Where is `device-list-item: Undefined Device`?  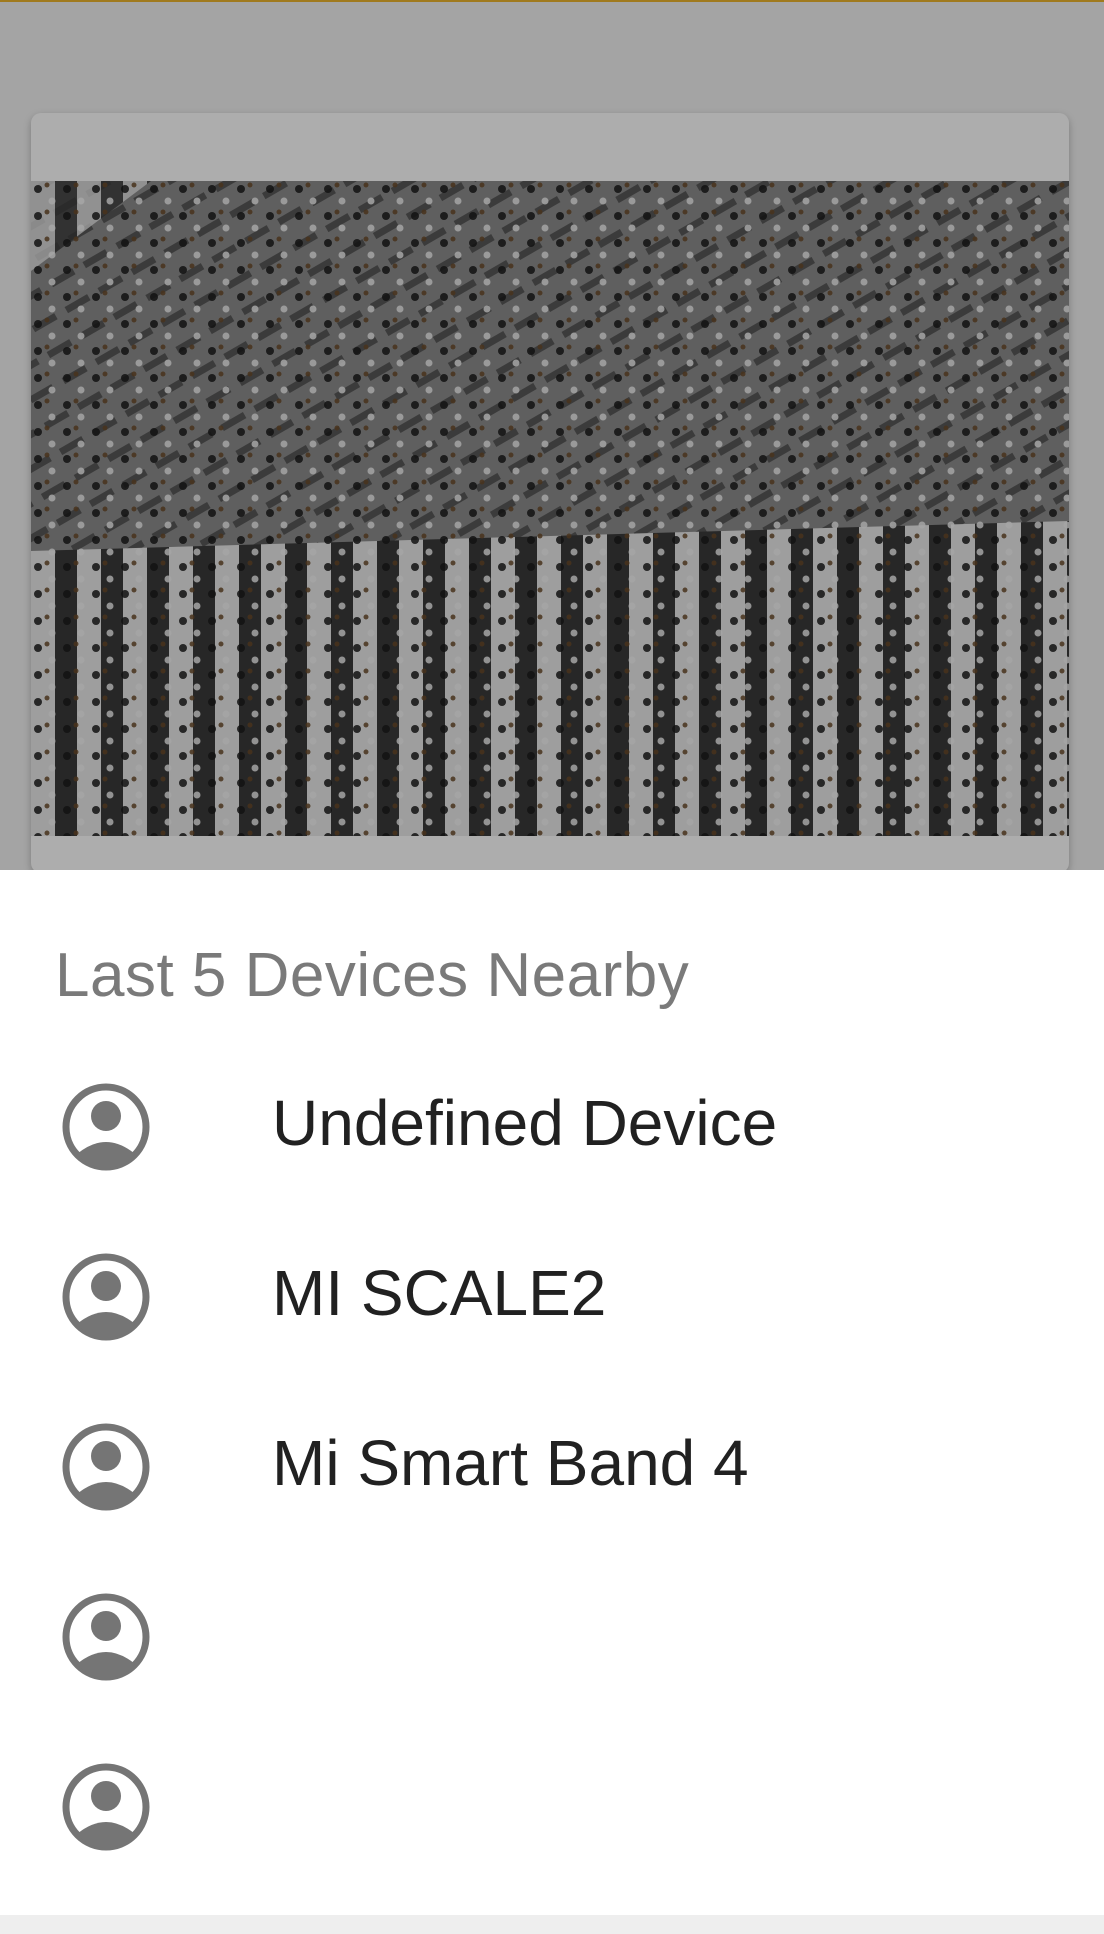 device-list-item: Undefined Device is located at coordinates (552, 1125).